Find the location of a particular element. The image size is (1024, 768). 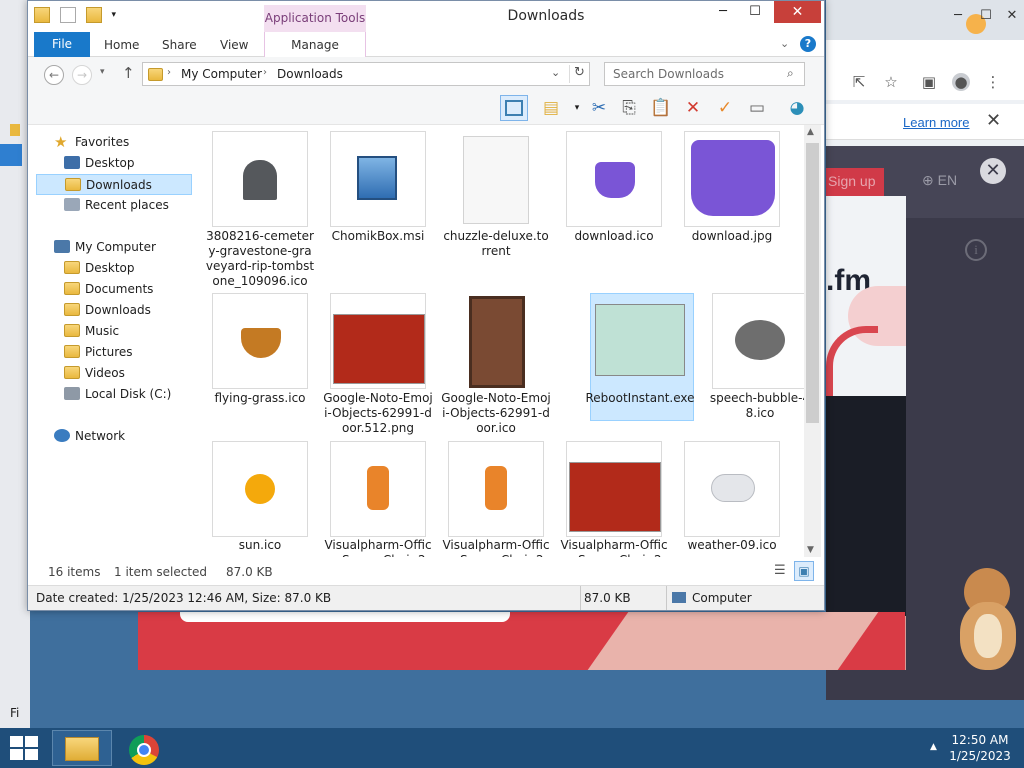

new-folder-icon is located at coordinates (93, 15).